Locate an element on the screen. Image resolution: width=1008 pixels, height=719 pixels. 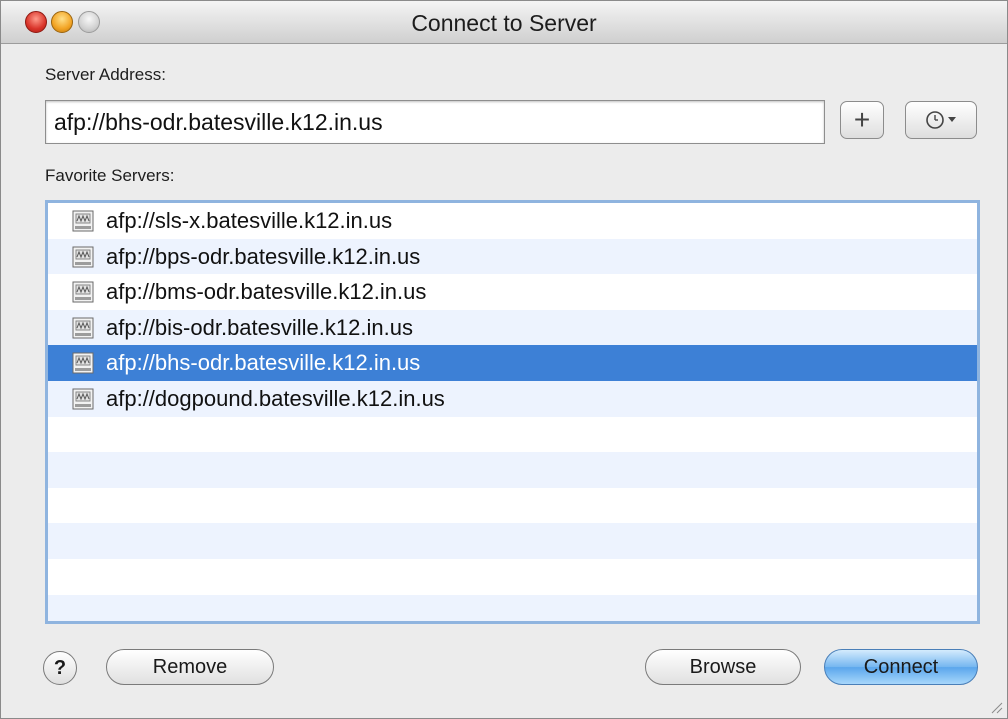
remove-button: Remove is located at coordinates (190, 667).